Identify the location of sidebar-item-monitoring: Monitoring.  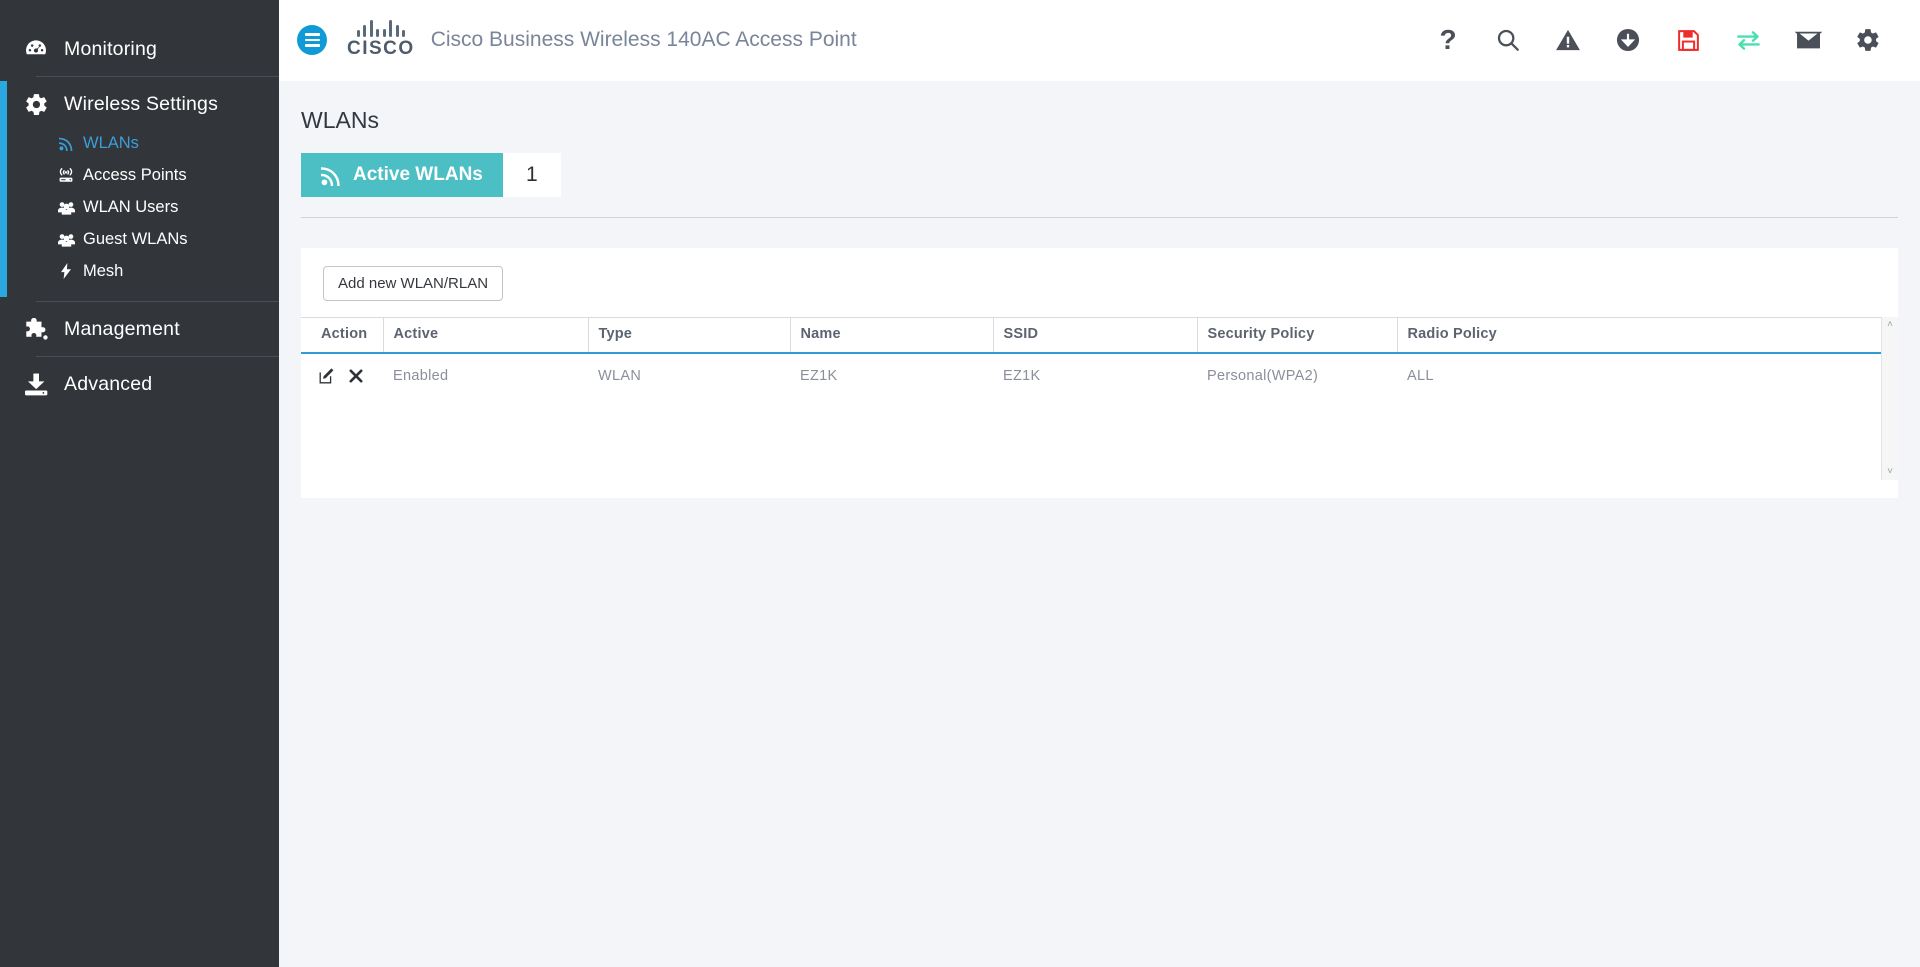
(139, 49).